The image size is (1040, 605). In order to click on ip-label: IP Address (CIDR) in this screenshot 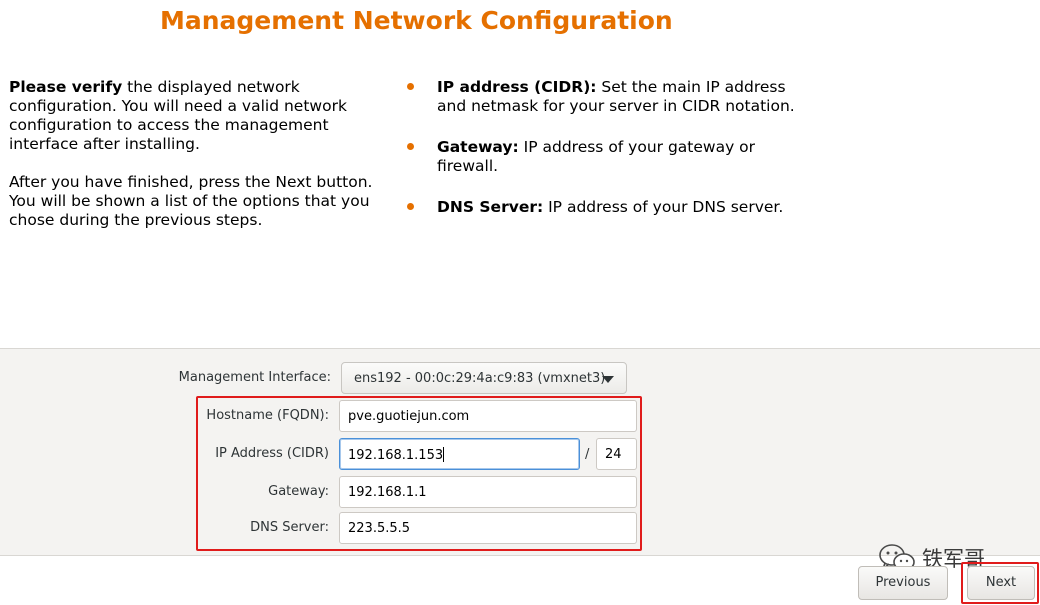, I will do `click(272, 453)`.